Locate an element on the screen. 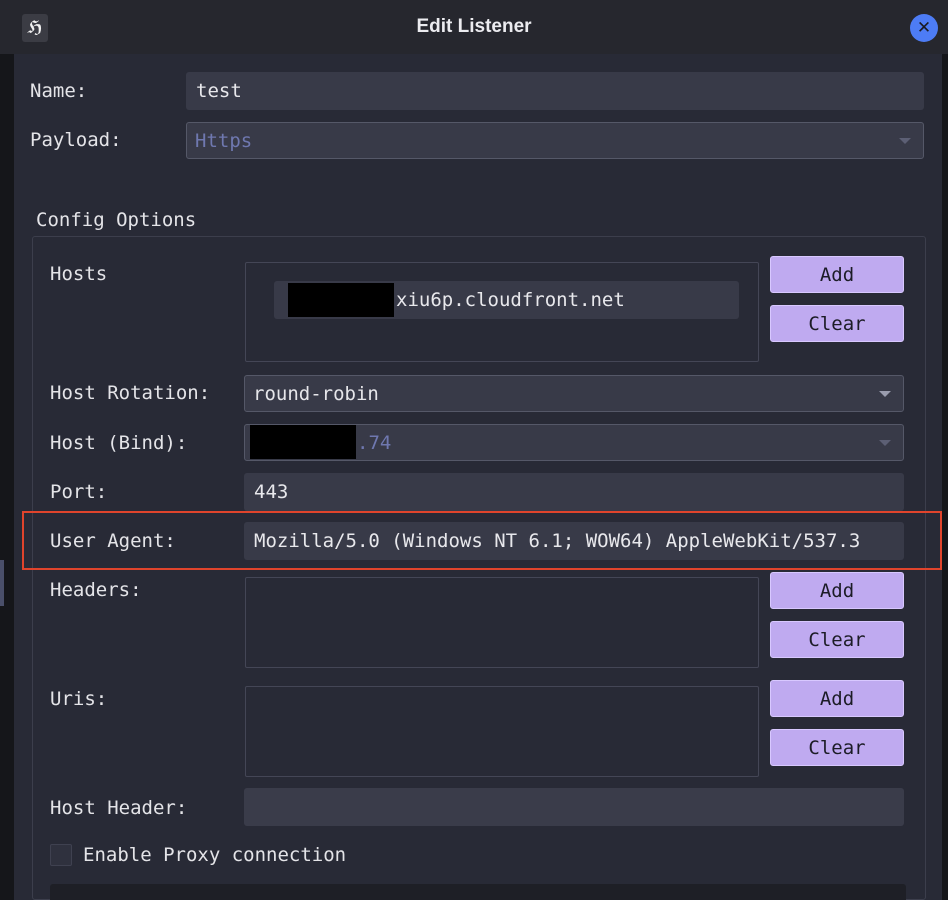  headers-add-button: Add is located at coordinates (837, 590).